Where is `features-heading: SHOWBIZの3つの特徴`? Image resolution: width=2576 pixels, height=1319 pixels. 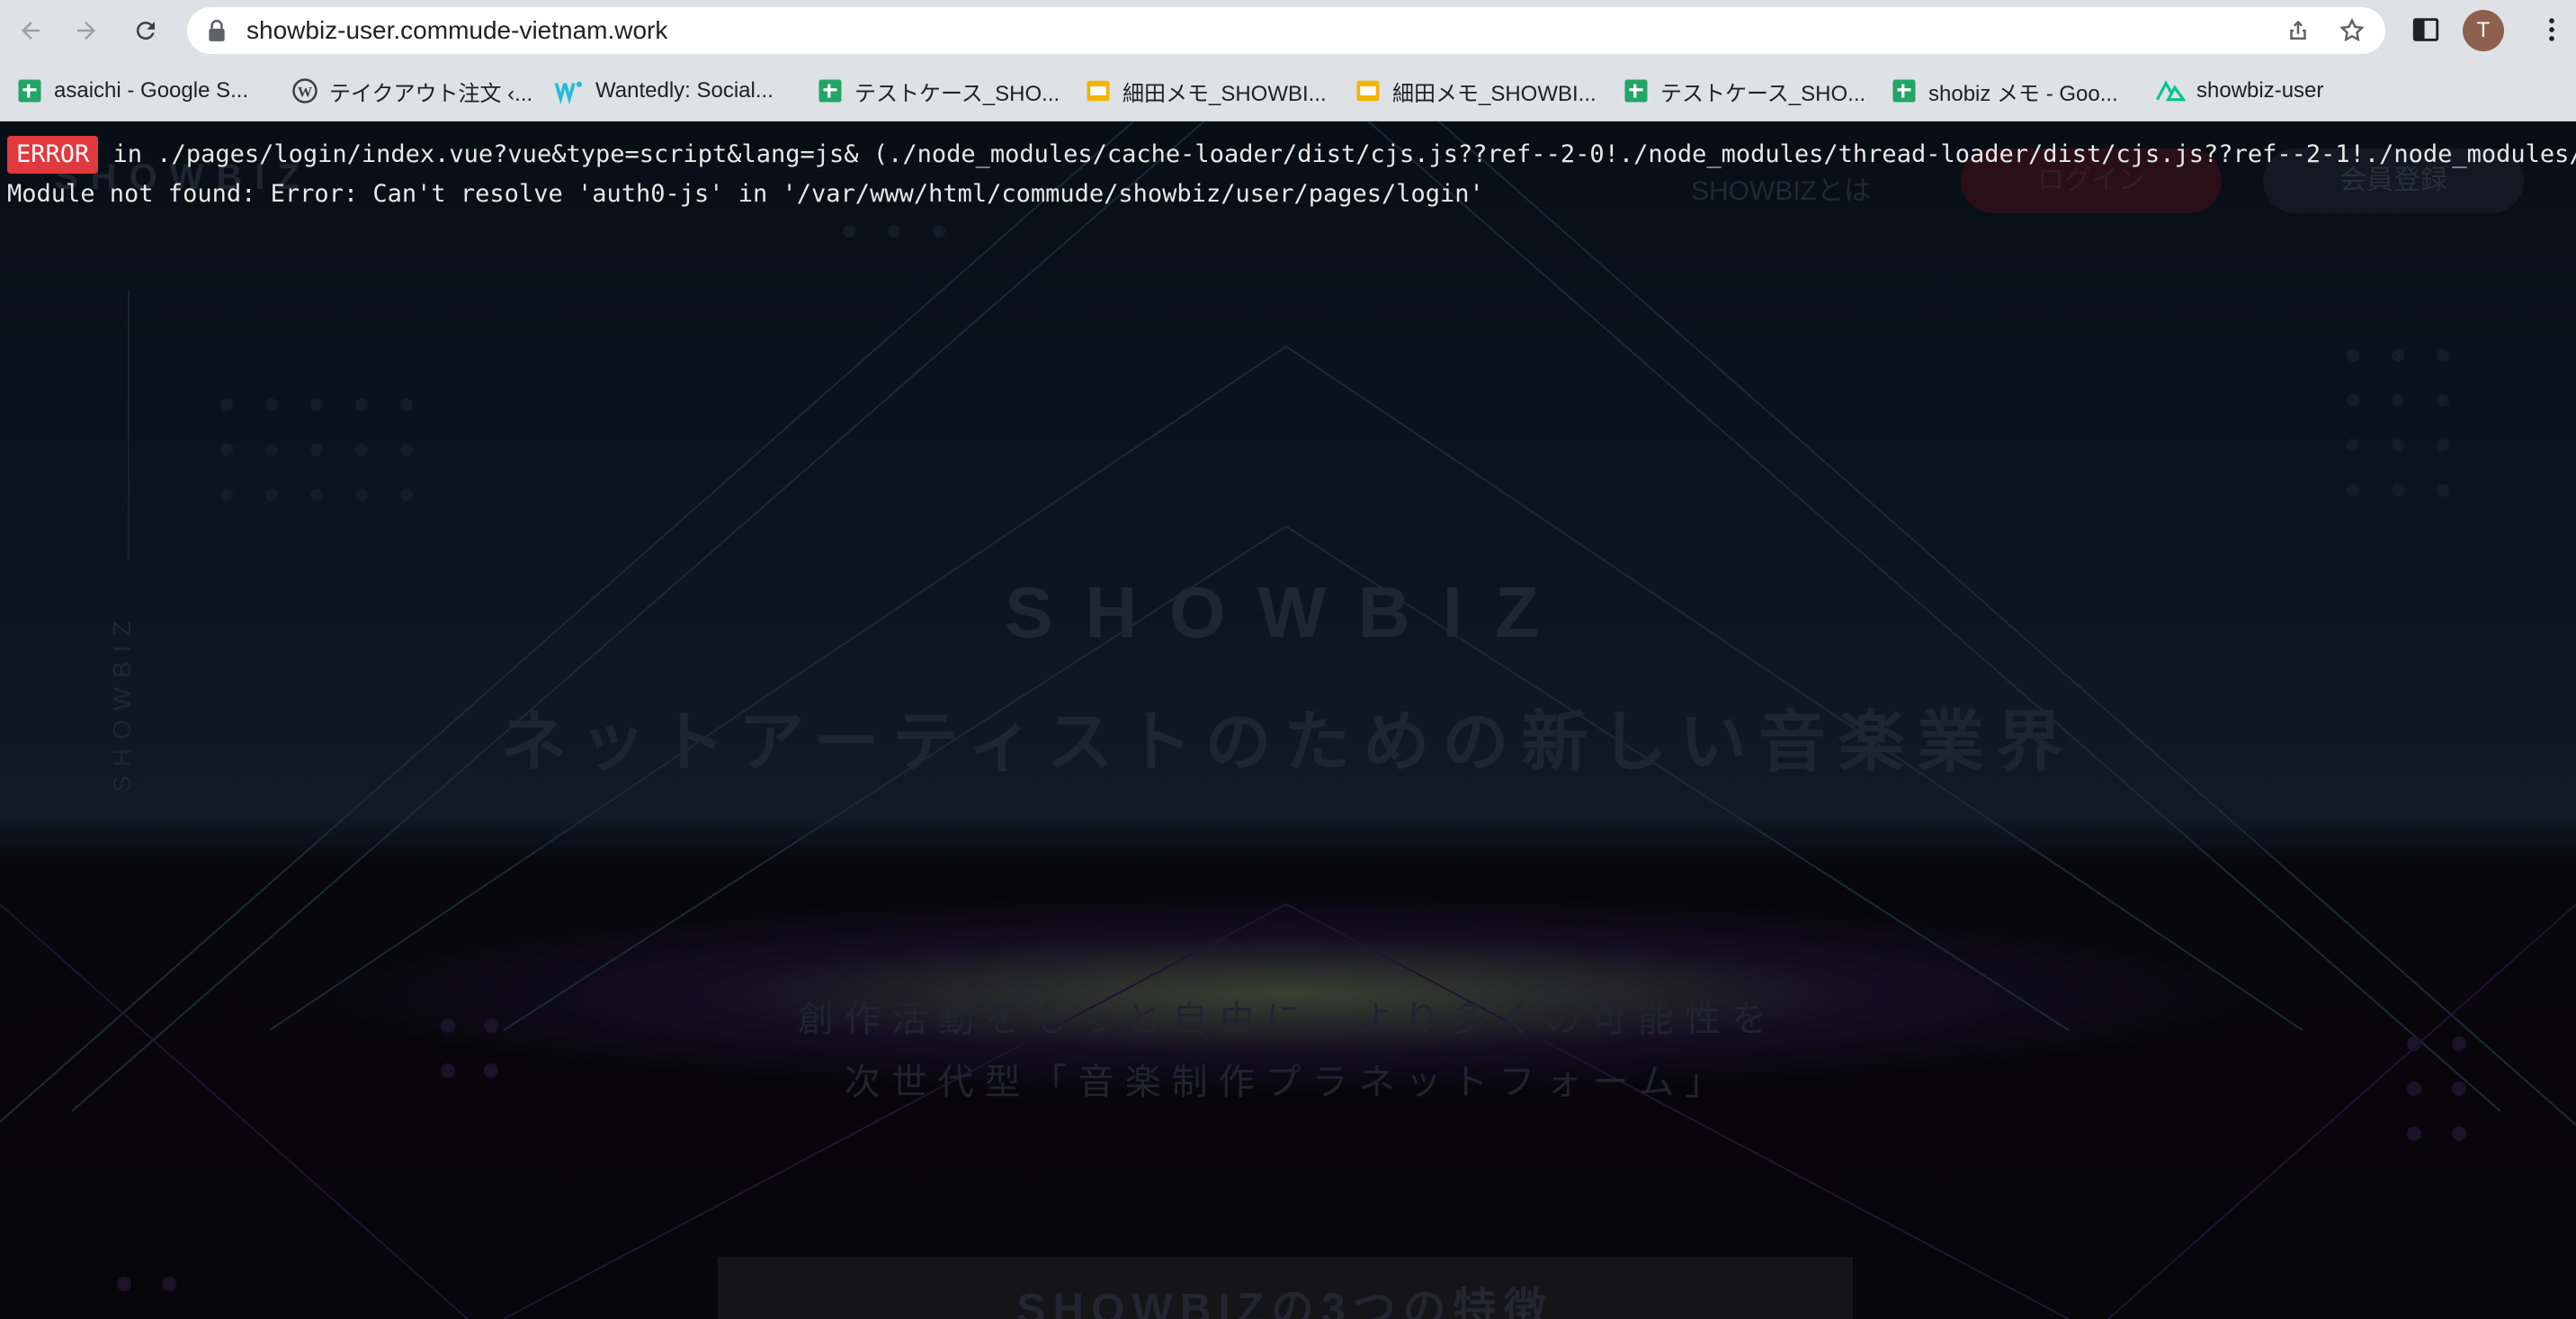
features-heading: SHOWBIZの3つの特徴 is located at coordinates (1285, 1302).